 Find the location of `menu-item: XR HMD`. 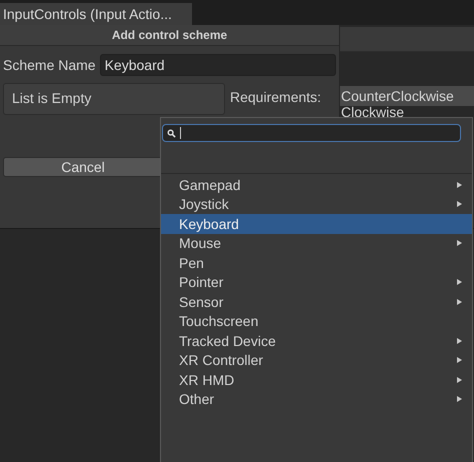

menu-item: XR HMD is located at coordinates (316, 380).